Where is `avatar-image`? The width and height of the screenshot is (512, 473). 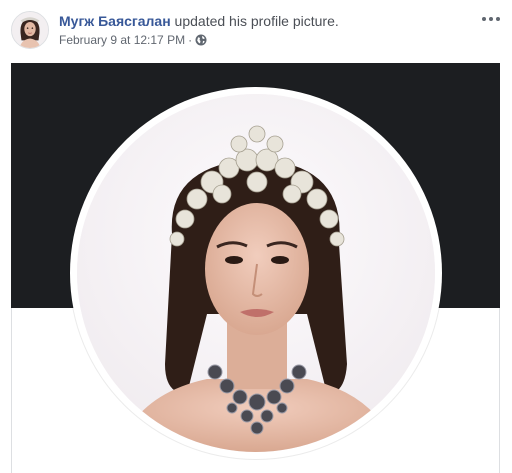
avatar-image is located at coordinates (30, 30).